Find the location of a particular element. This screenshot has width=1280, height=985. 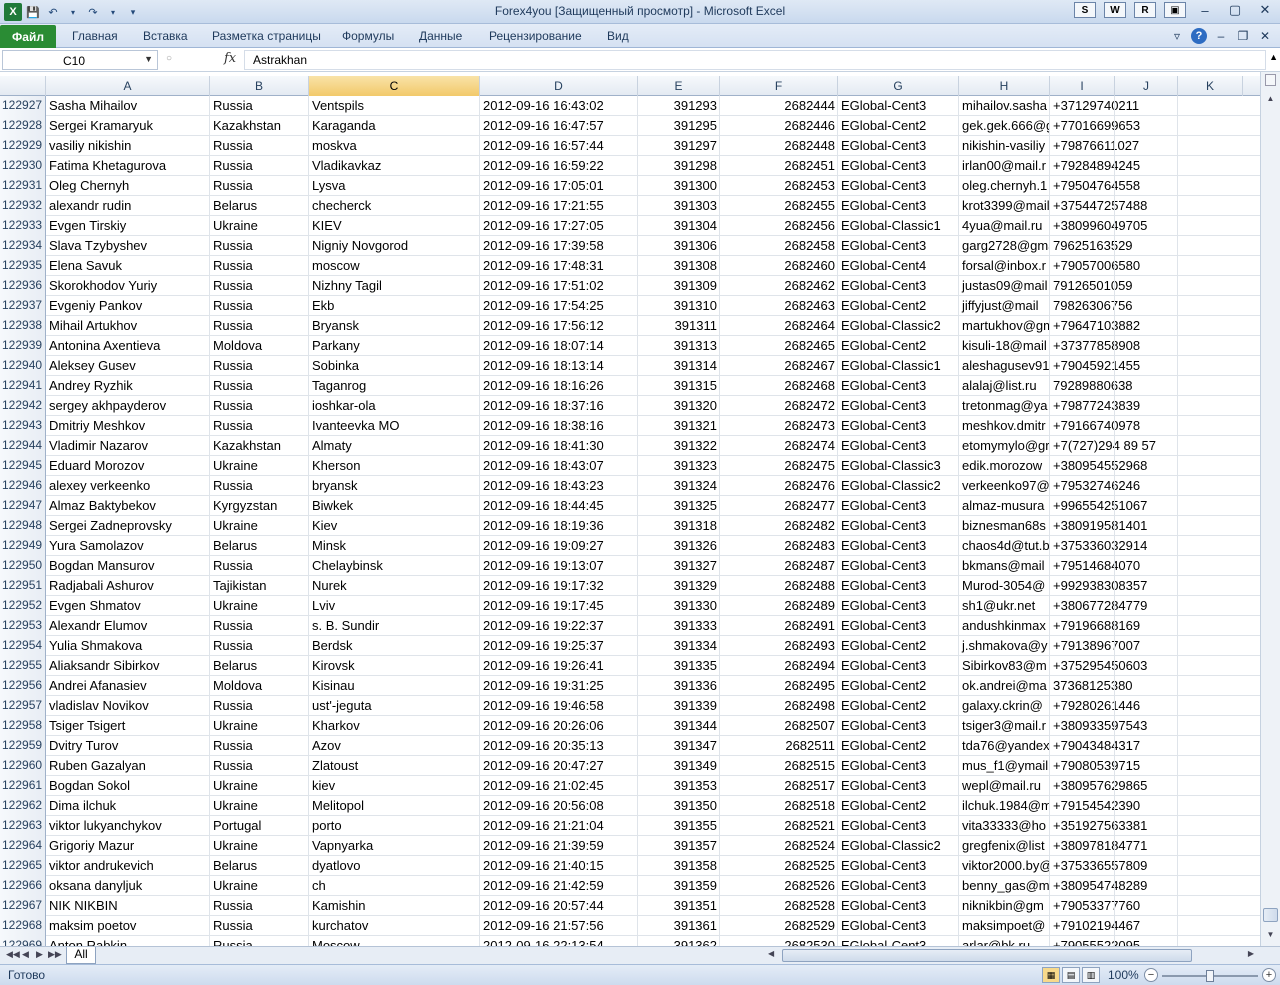

cell-f: 2682448 is located at coordinates (779, 146).